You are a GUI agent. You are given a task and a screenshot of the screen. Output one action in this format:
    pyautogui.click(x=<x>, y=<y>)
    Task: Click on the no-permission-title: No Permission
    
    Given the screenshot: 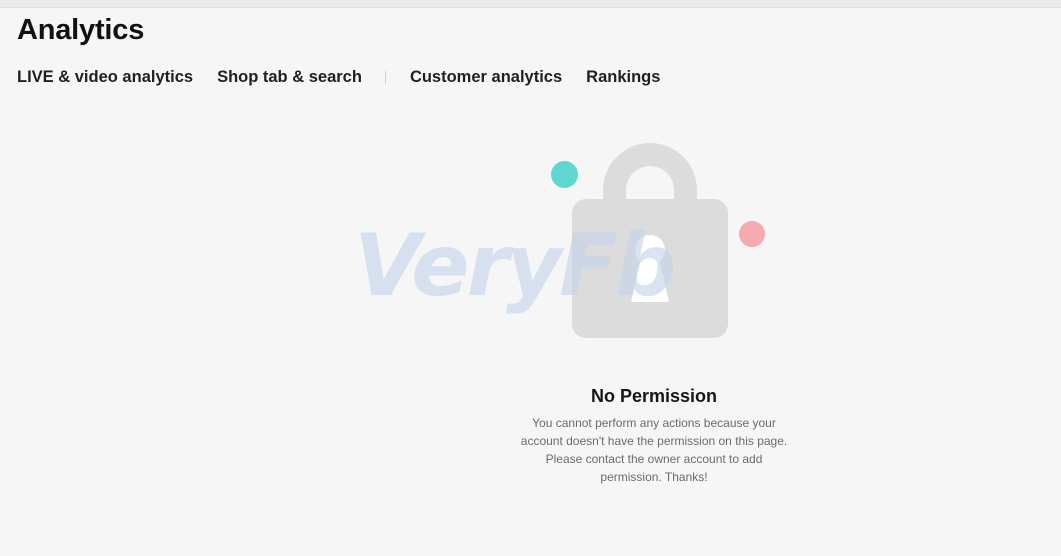 What is the action you would take?
    pyautogui.click(x=654, y=396)
    